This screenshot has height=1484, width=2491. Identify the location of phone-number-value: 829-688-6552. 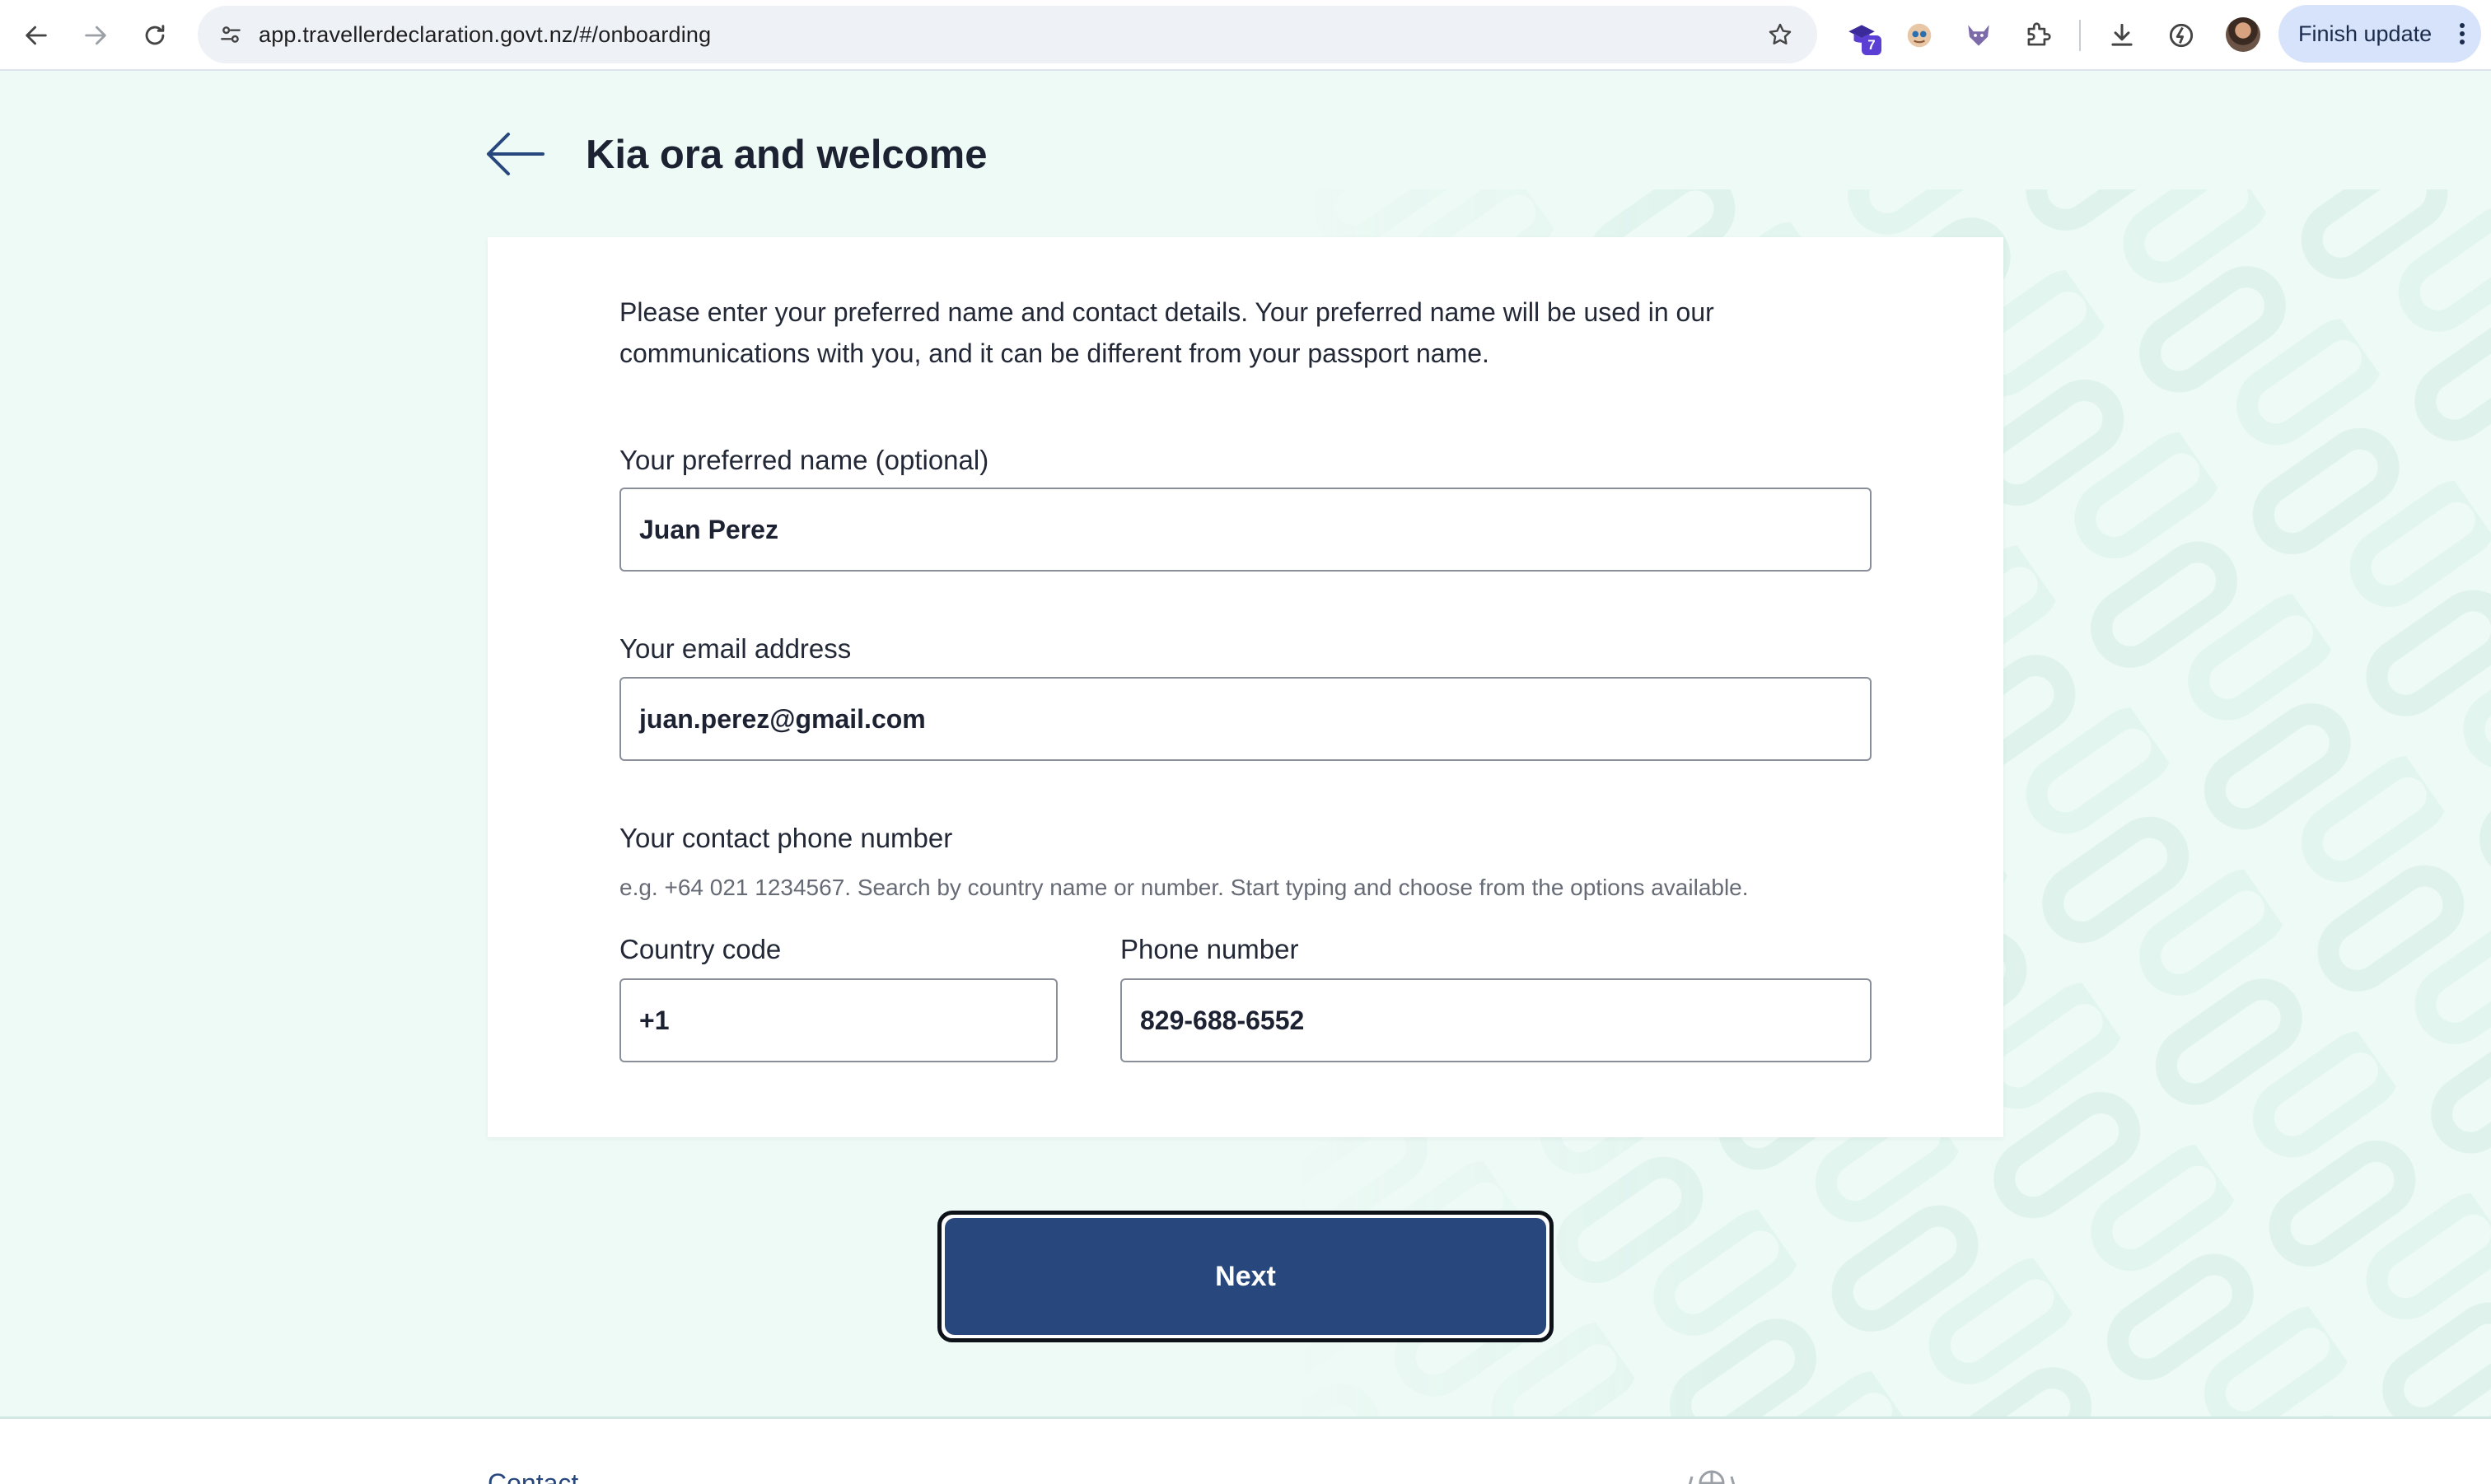
(1222, 1020).